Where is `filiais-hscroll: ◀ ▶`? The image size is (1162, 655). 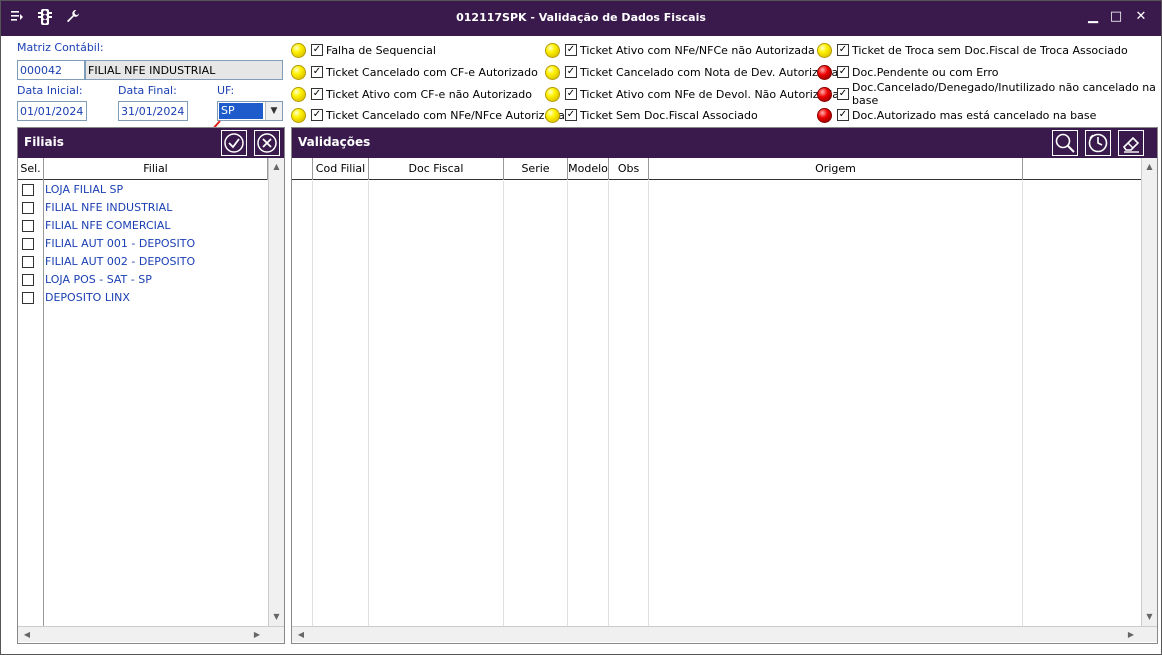
filiais-hscroll: ◀ ▶ is located at coordinates (151, 634).